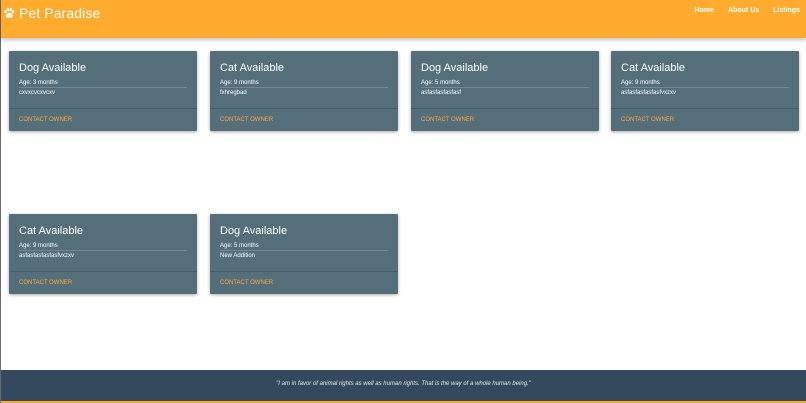 The image size is (806, 403). Describe the element at coordinates (238, 256) in the screenshot. I see `card-description: New Addition` at that location.